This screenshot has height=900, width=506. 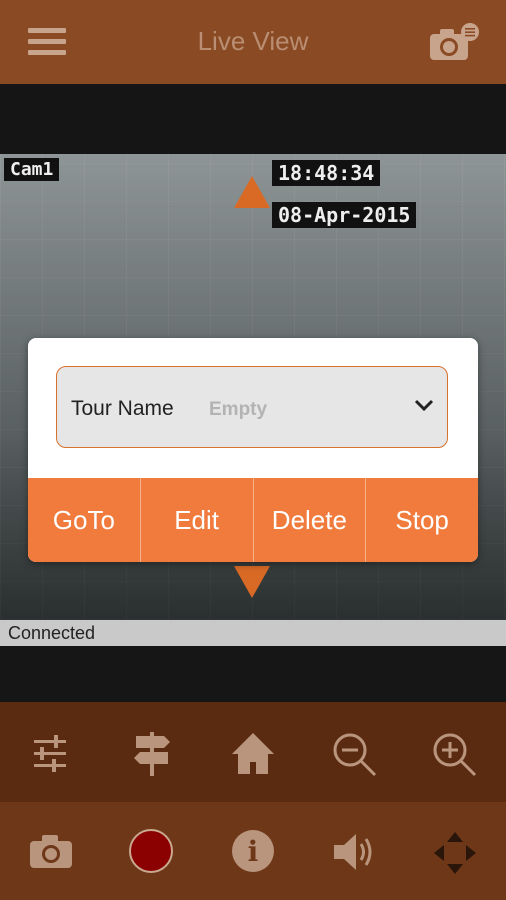 I want to click on tour-name-value: Empty, so click(x=238, y=409).